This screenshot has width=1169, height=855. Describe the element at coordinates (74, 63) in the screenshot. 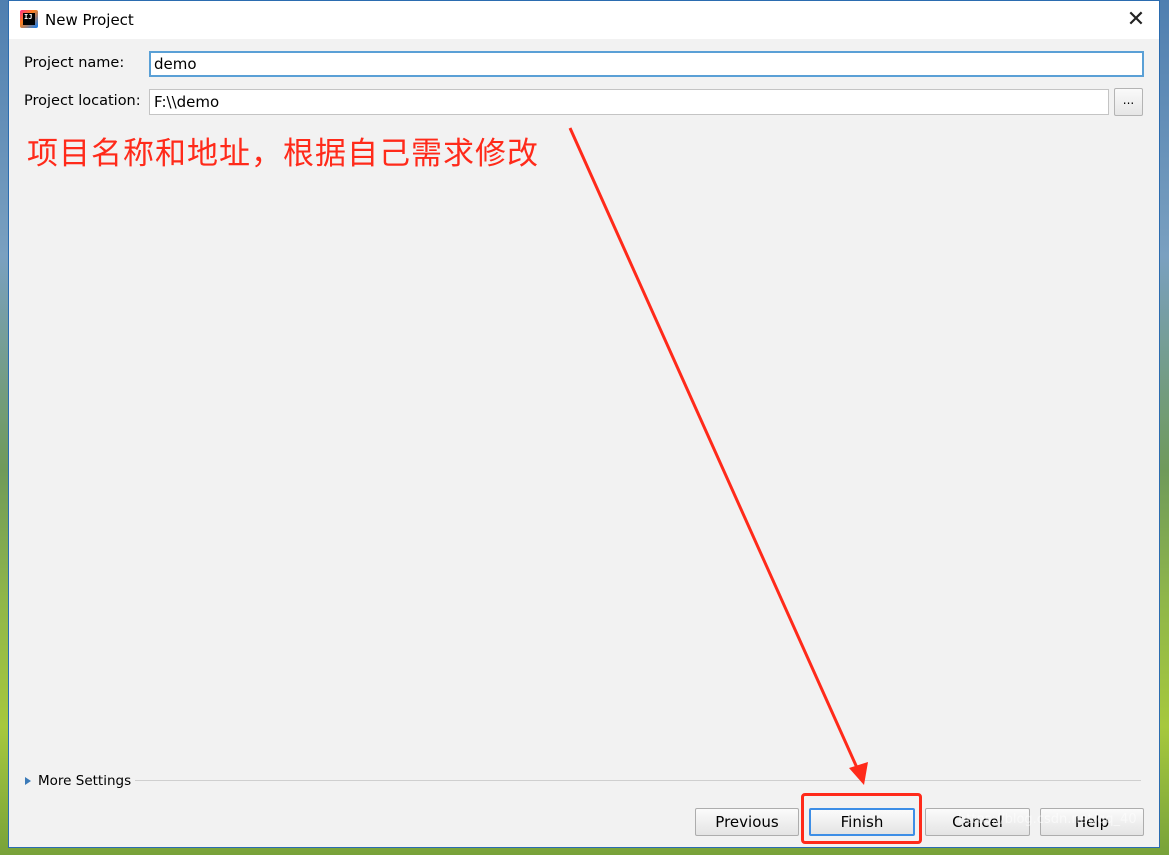

I see `project-name-label: Project name:` at that location.